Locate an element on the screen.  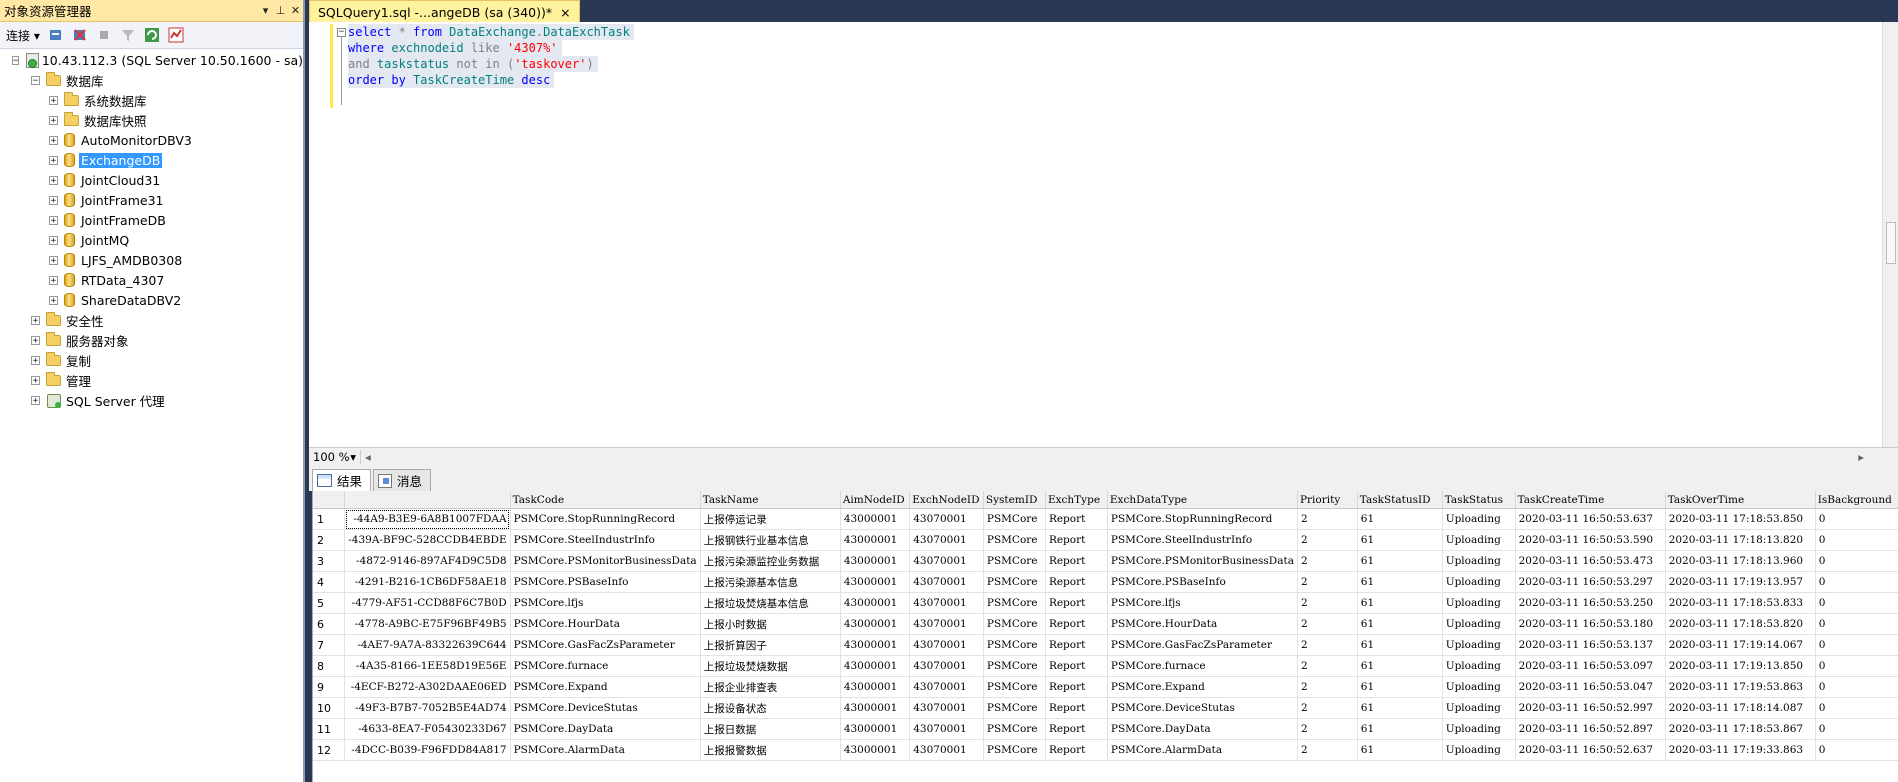
table-cell: 上报企业排查表 is located at coordinates (770, 687).